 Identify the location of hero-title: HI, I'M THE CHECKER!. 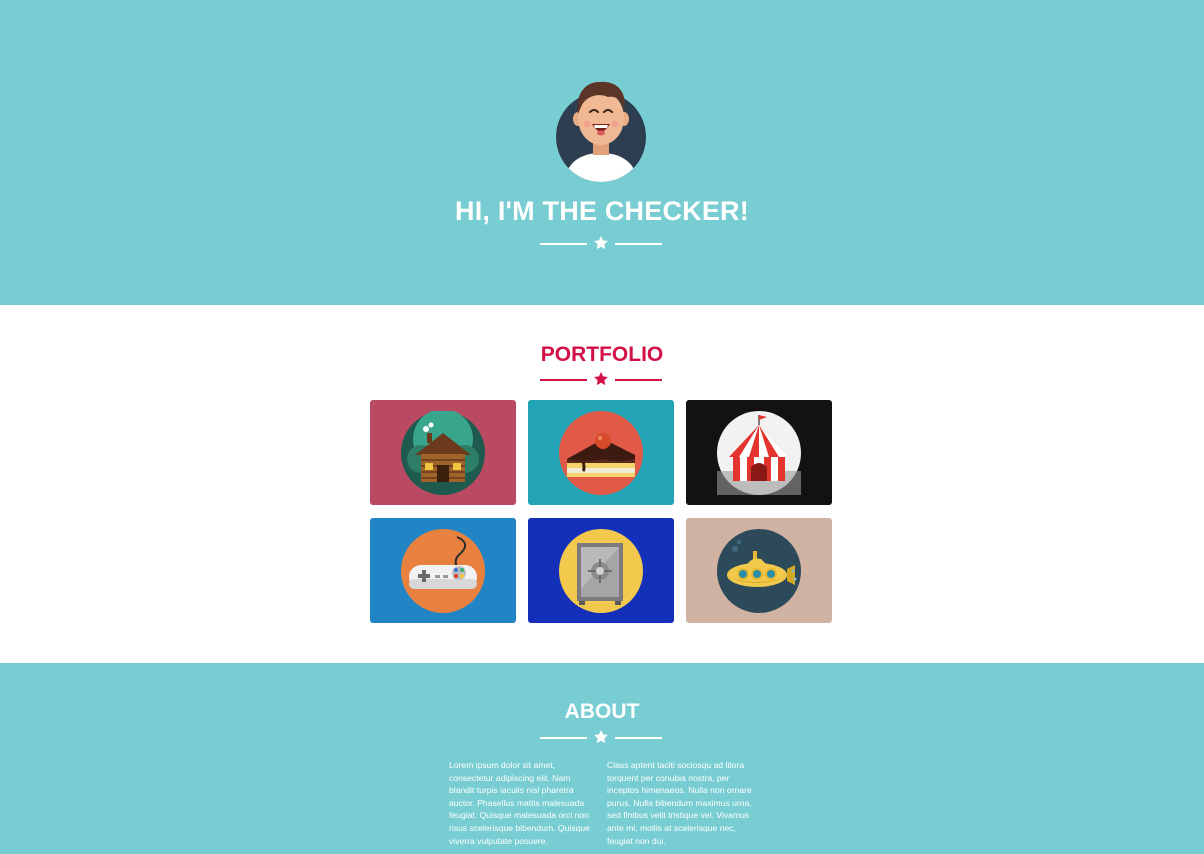
(602, 211).